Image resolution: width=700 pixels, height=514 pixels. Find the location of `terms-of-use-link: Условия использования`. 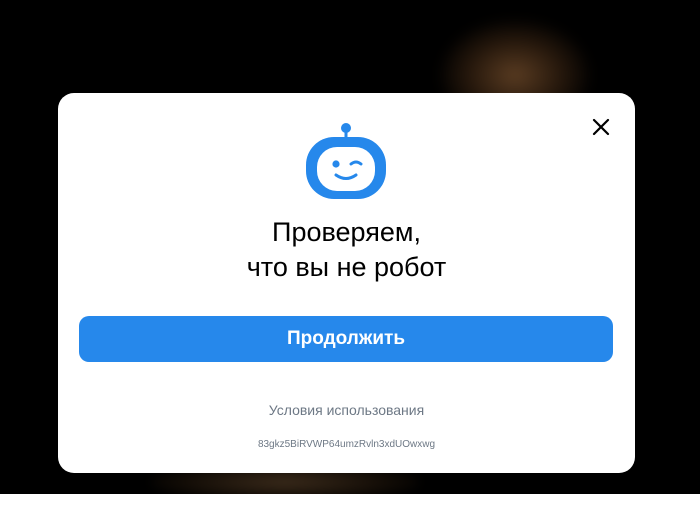

terms-of-use-link: Условия использования is located at coordinates (346, 410).